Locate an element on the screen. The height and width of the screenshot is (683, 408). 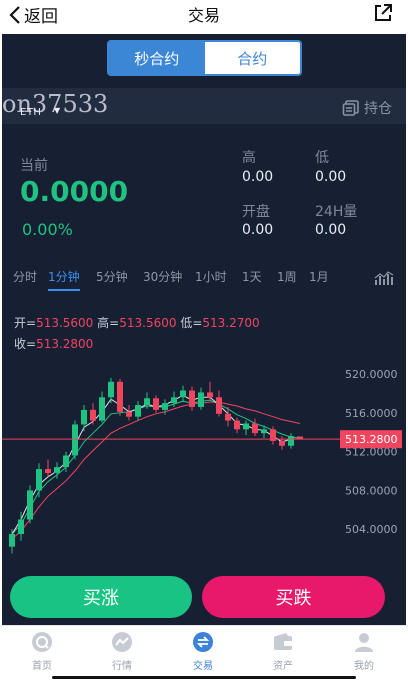
tab-home-label: 首页 is located at coordinates (42, 666).